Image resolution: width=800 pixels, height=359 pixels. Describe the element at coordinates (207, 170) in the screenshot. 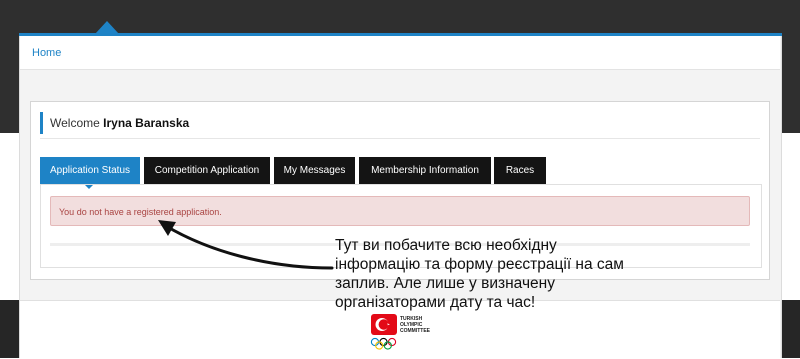

I see `tab-competition-application: Competition Application` at that location.